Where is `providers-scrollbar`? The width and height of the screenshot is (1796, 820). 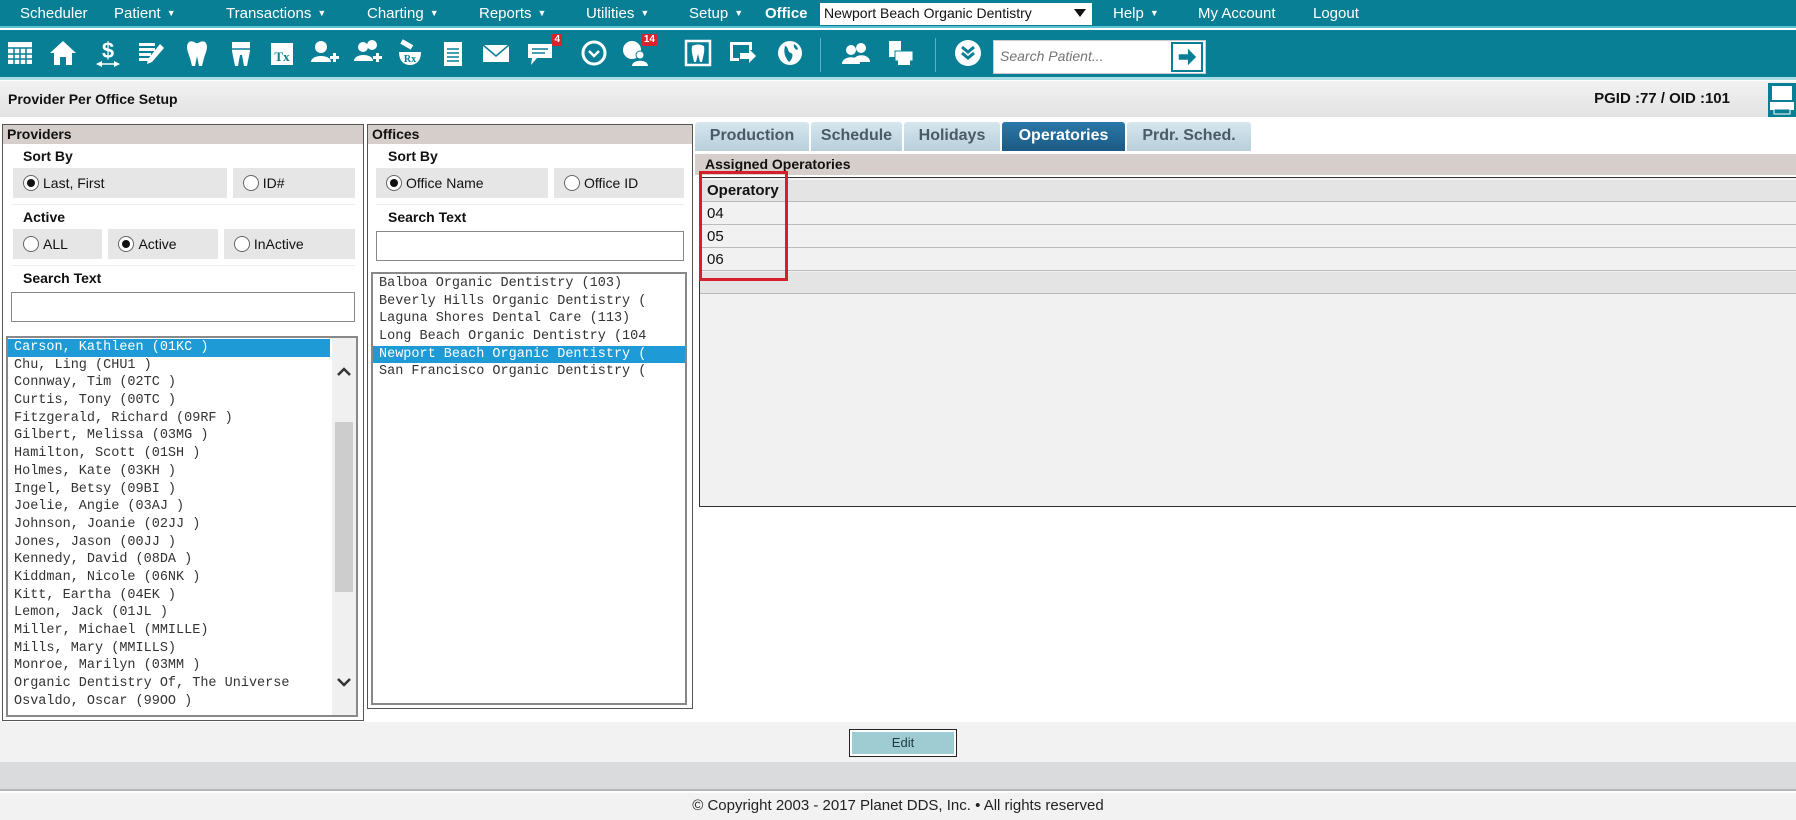
providers-scrollbar is located at coordinates (344, 526).